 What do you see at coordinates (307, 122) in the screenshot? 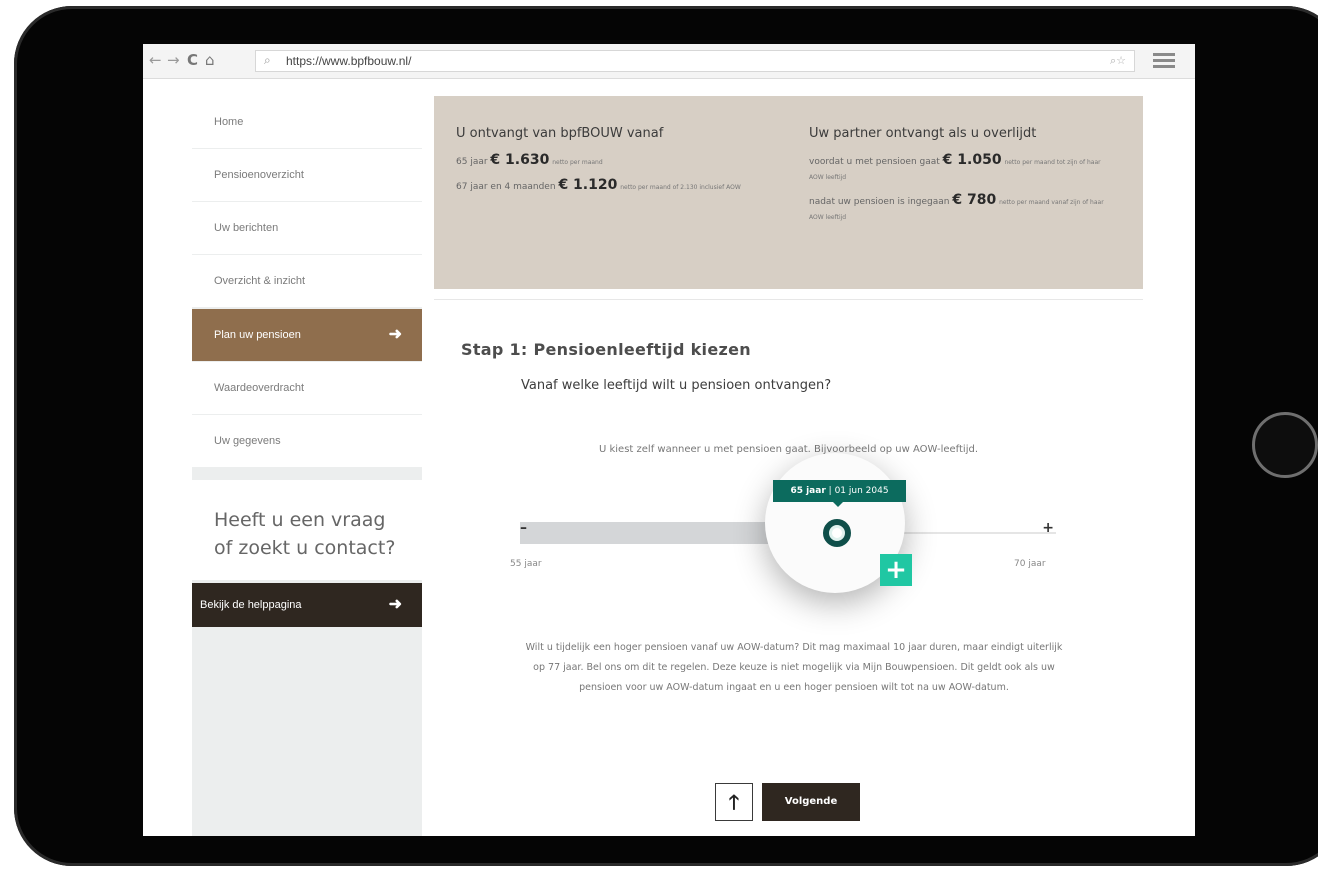
I see `sidebar-item-home: Home` at bounding box center [307, 122].